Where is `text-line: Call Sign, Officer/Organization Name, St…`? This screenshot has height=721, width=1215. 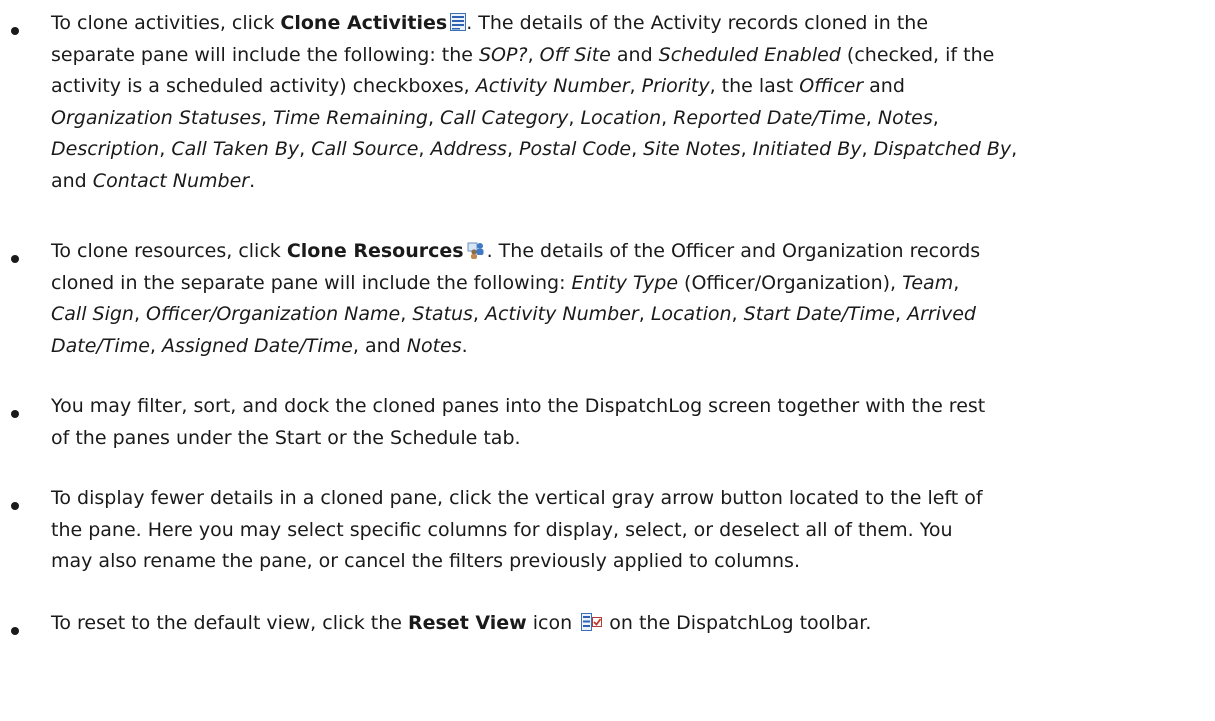
text-line: Call Sign, Officer/Organization Name, St… is located at coordinates (513, 314).